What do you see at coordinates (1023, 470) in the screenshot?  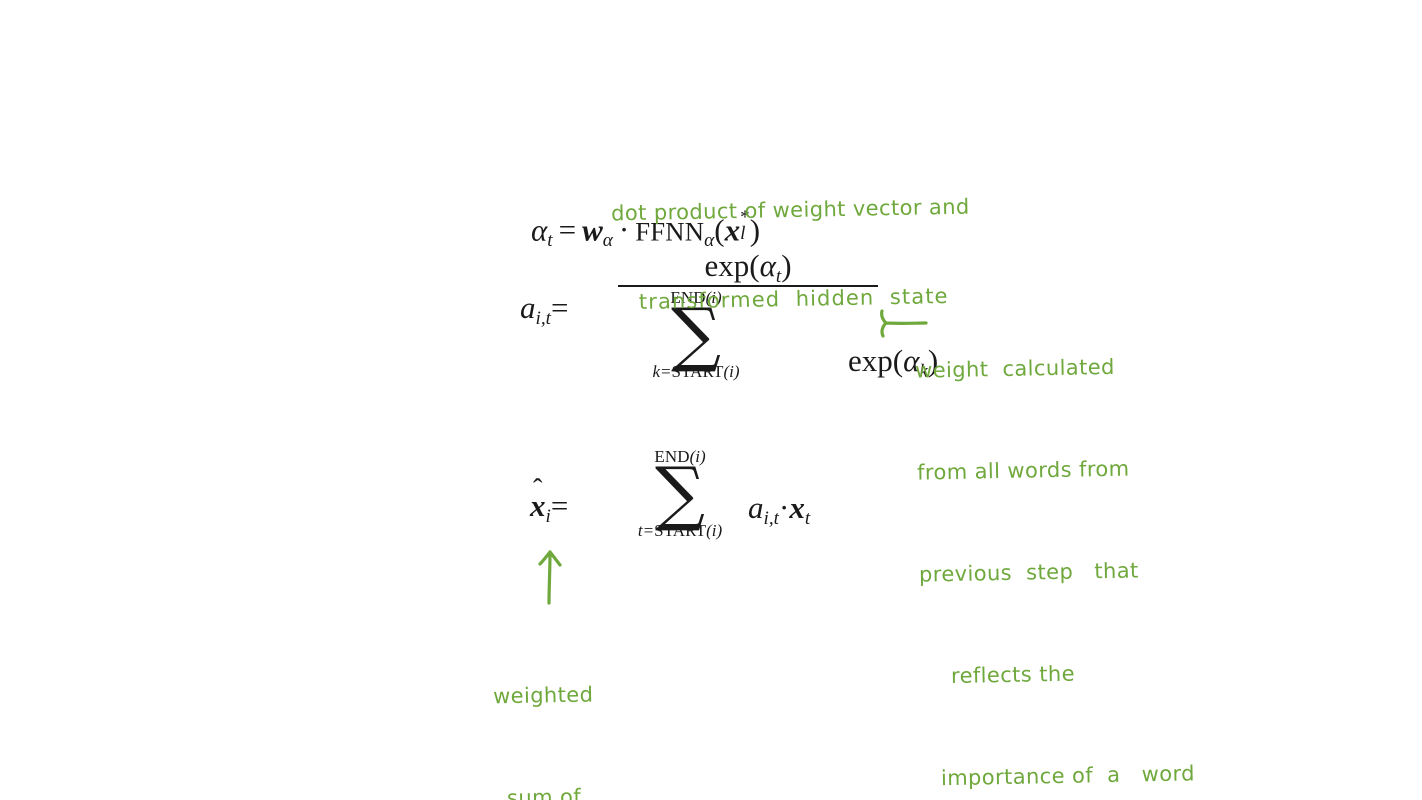 I see `annotation-right-line-2: from all words from` at bounding box center [1023, 470].